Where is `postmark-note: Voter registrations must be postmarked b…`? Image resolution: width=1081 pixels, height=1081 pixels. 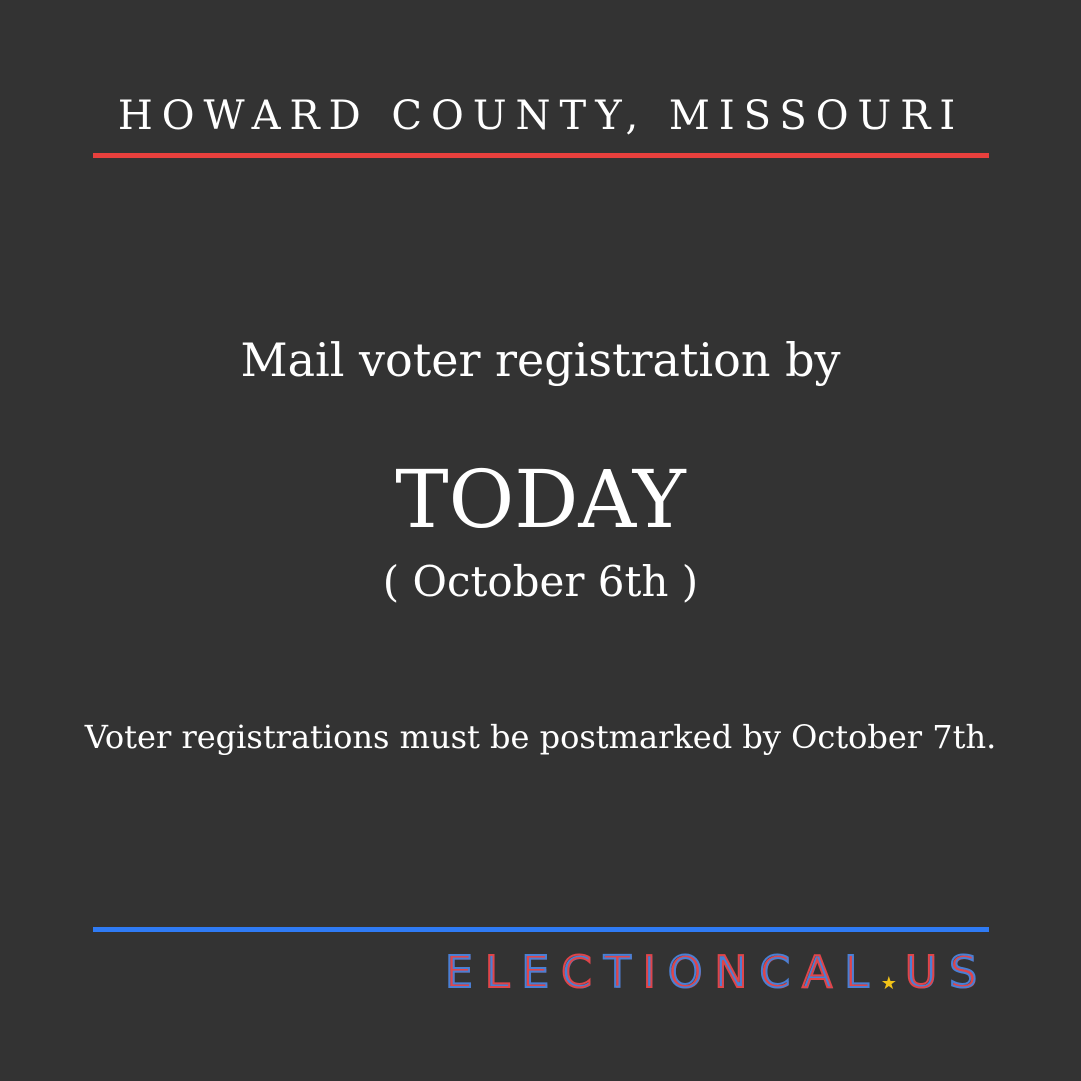 postmark-note: Voter registrations must be postmarked b… is located at coordinates (540, 737).